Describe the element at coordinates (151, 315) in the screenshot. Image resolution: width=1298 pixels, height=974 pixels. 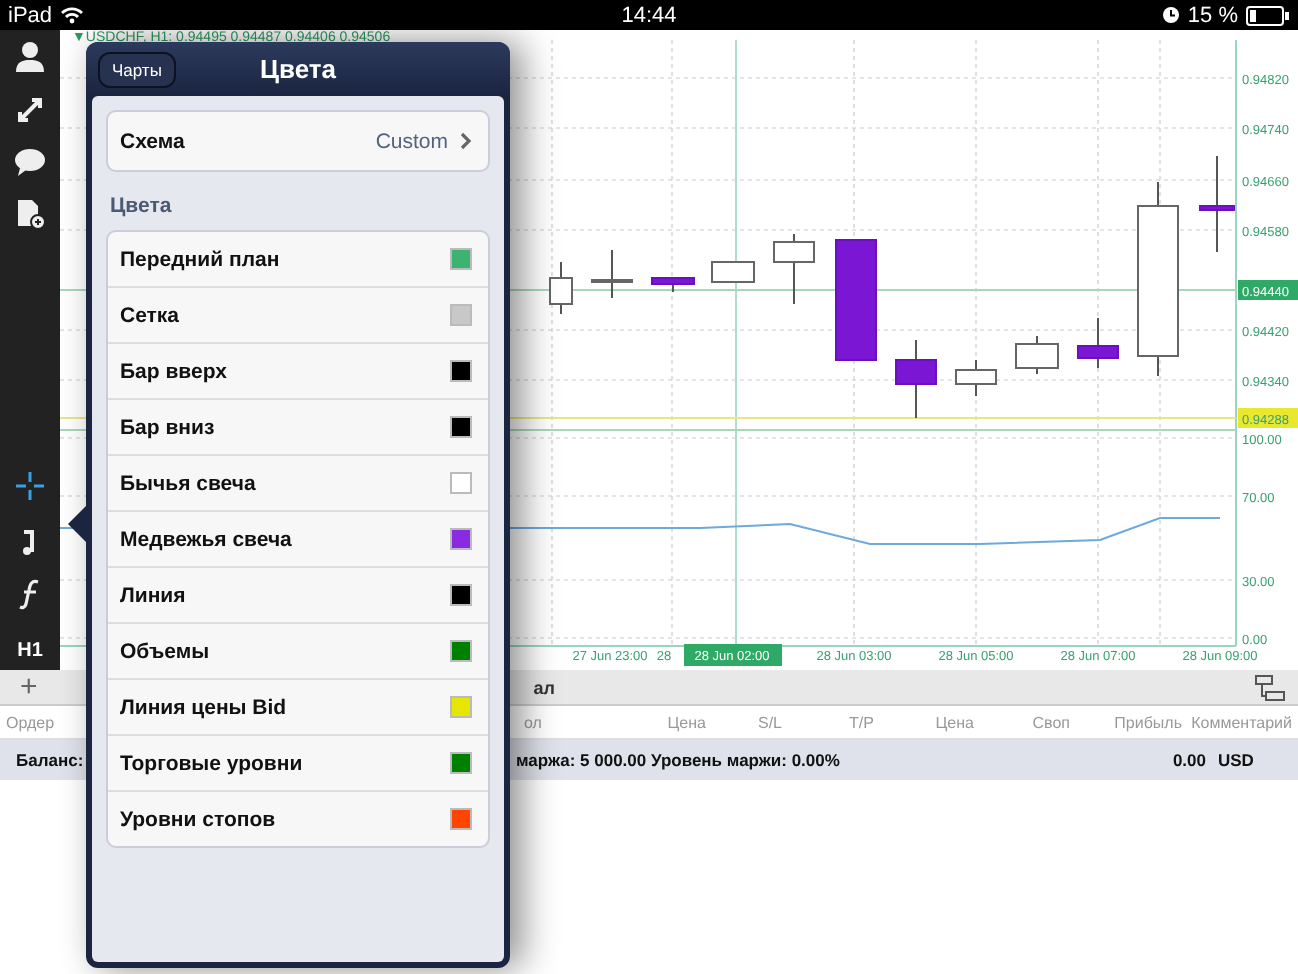
I see `color-label: Сетка` at that location.